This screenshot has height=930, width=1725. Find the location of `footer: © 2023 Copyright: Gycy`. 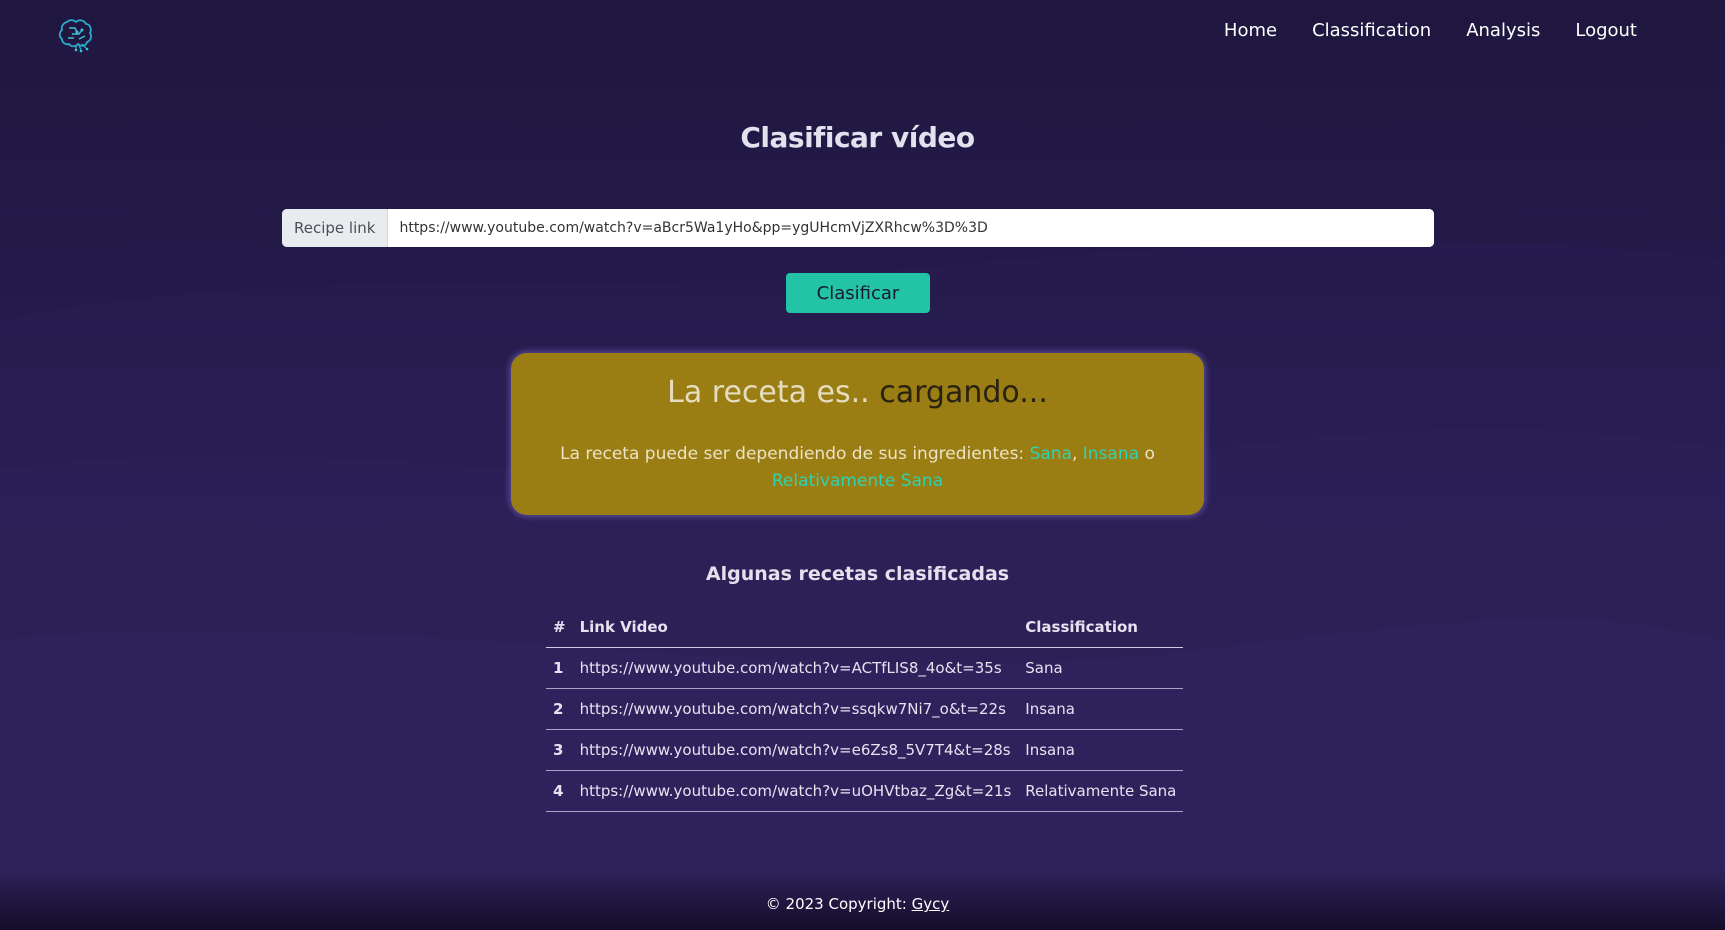

footer: © 2023 Copyright: Gycy is located at coordinates (862, 899).